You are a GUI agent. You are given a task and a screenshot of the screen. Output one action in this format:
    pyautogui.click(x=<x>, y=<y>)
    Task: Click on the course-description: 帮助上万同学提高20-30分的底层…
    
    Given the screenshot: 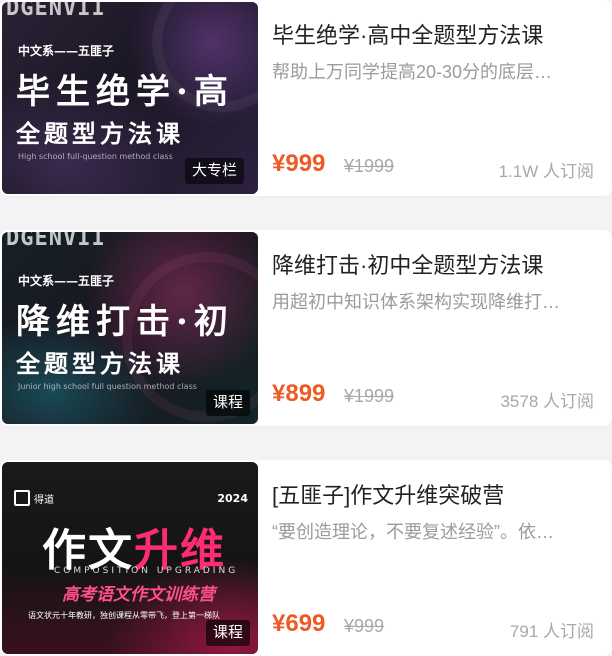 What is the action you would take?
    pyautogui.click(x=412, y=72)
    